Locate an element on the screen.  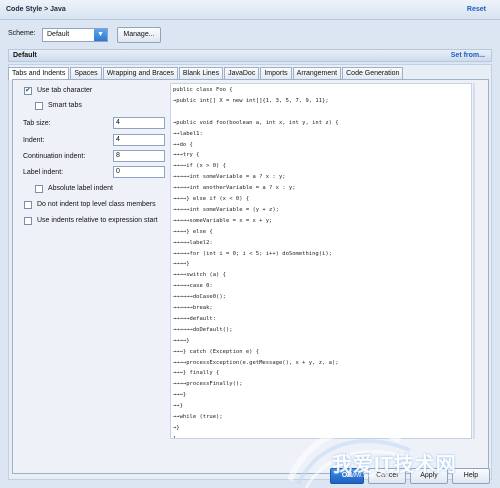
title-bar: Code Style > Java Reset is located at coordinates (250, 10).